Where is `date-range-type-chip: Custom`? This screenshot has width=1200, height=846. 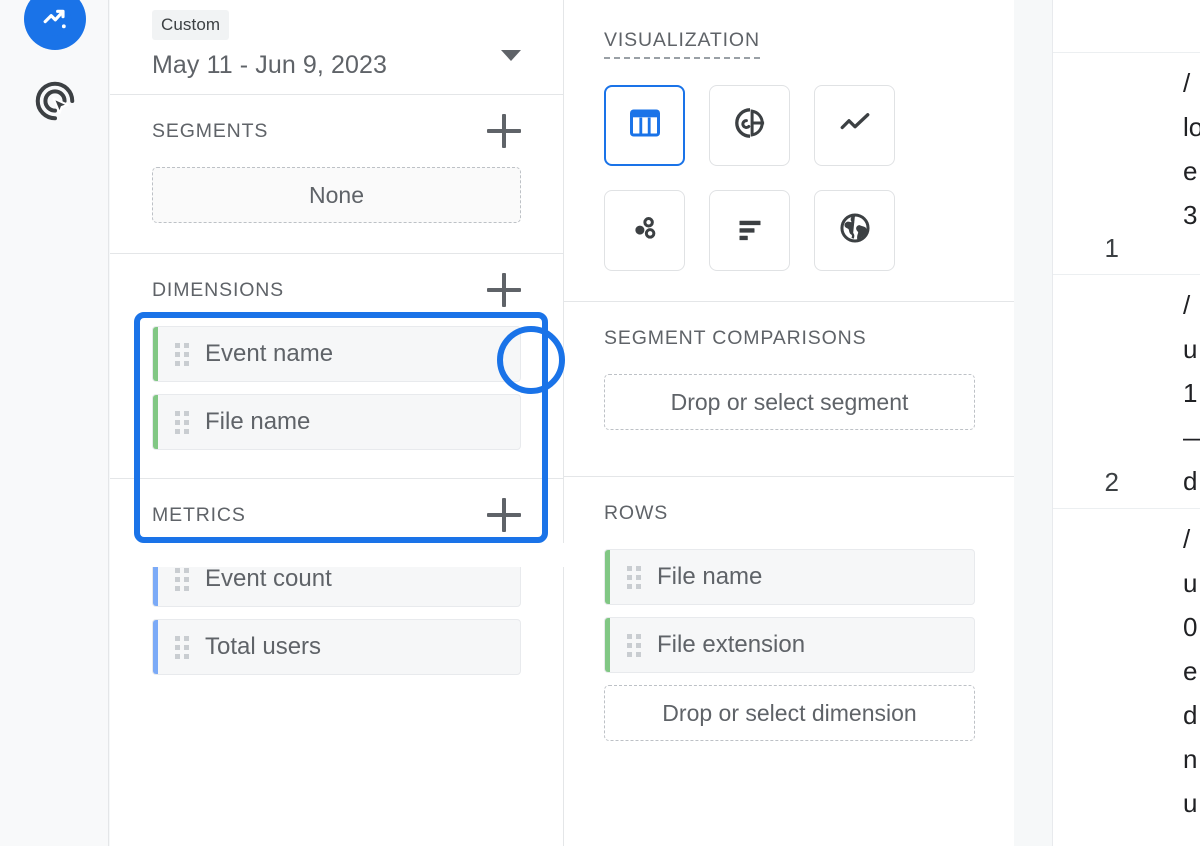 date-range-type-chip: Custom is located at coordinates (191, 25).